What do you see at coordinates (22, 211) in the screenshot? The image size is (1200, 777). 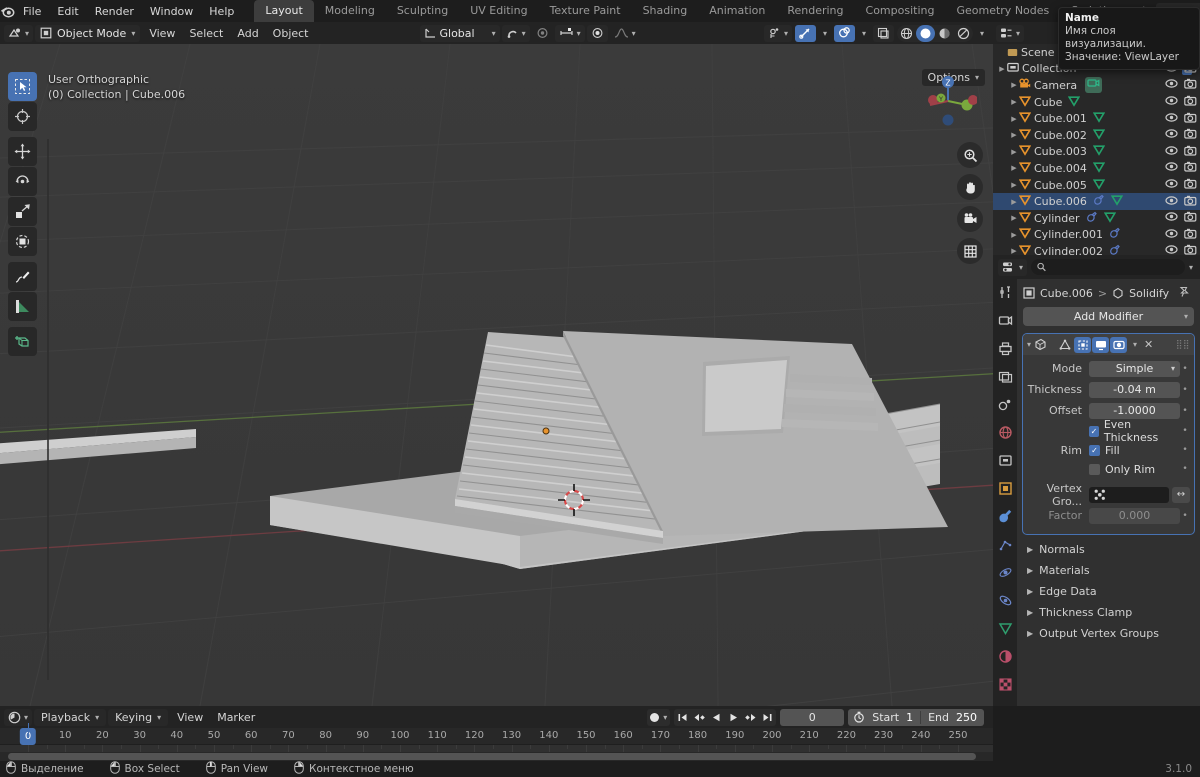 I see `tool-scale` at bounding box center [22, 211].